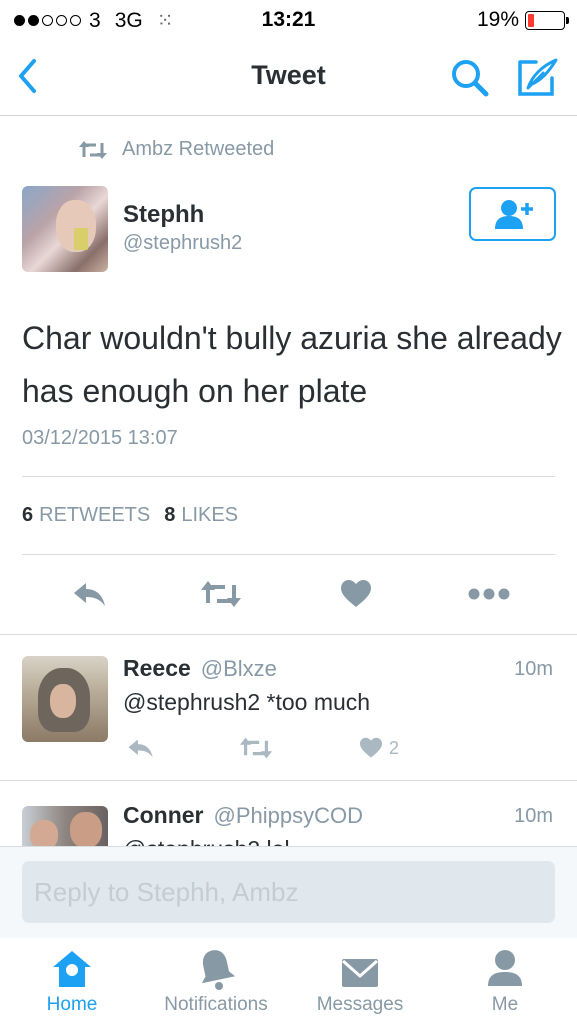 Image resolution: width=577 pixels, height=1024 pixels. Describe the element at coordinates (247, 702) in the screenshot. I see `reply-text: @stephrush2 *too much` at that location.